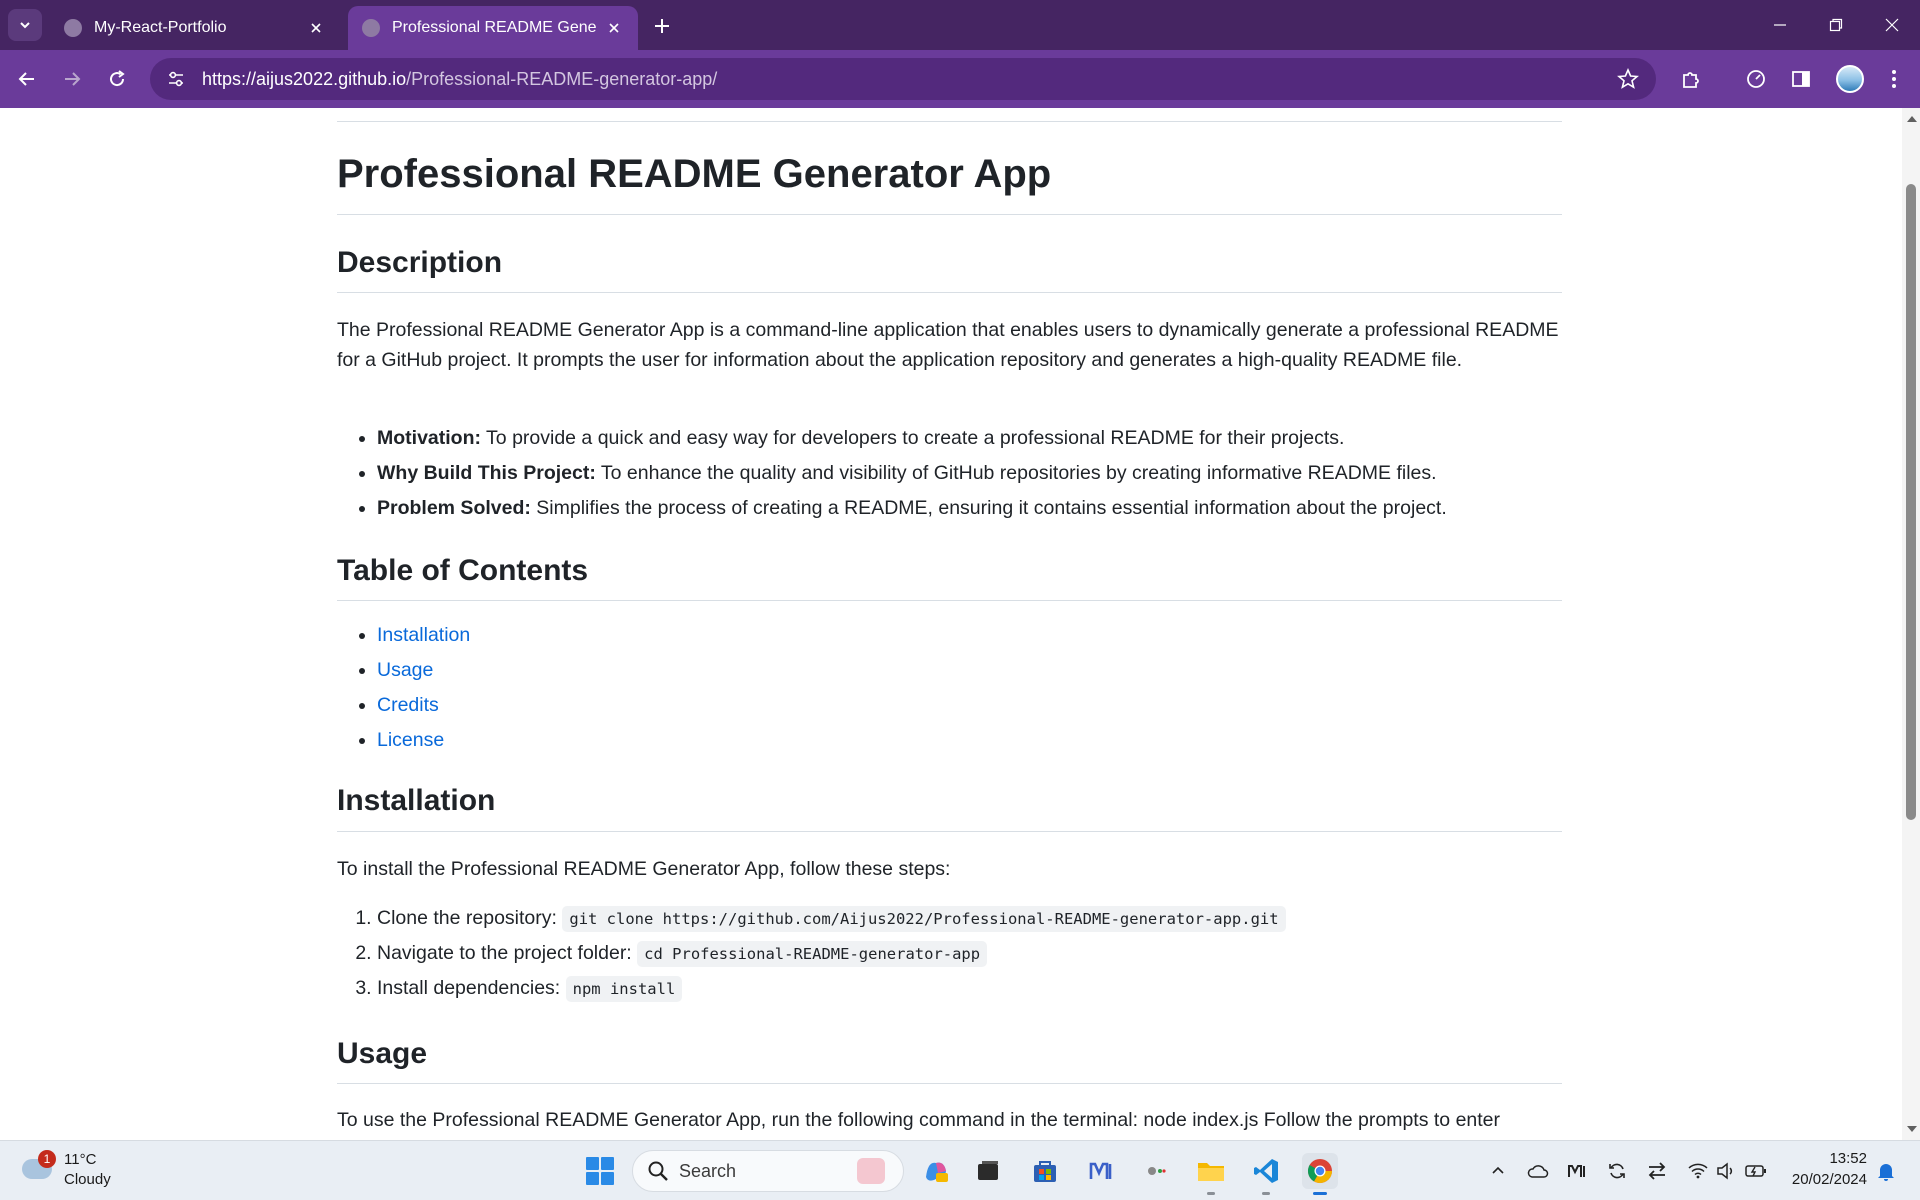  Describe the element at coordinates (1726, 1171) in the screenshot. I see `volume-icon` at that location.